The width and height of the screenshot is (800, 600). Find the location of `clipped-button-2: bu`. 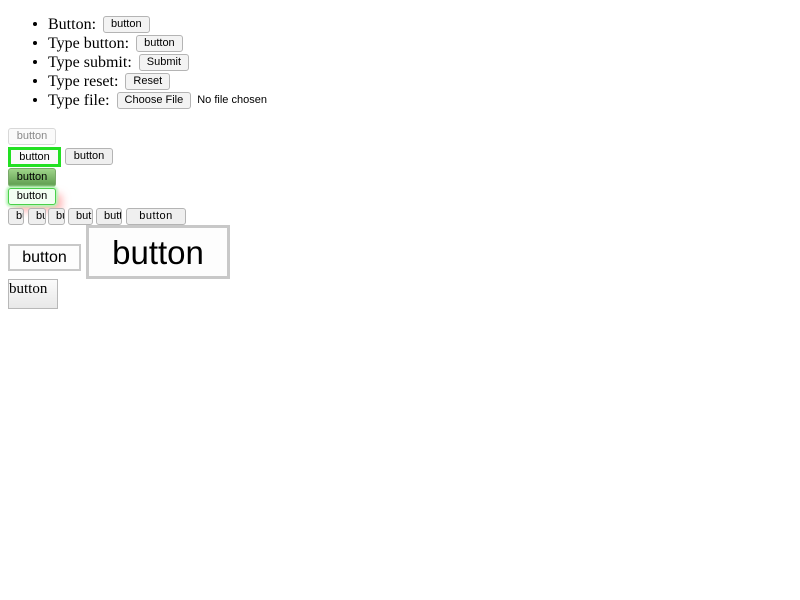

clipped-button-2: bu is located at coordinates (37, 216).